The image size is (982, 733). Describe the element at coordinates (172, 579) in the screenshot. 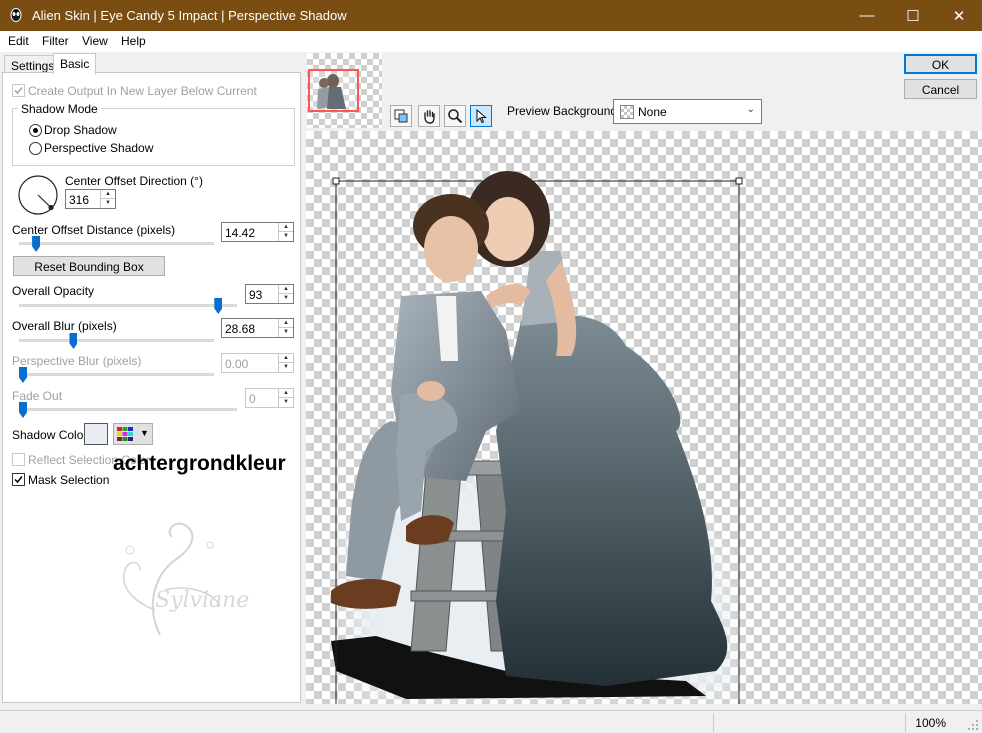

I see `swirl-ornament-icon` at that location.